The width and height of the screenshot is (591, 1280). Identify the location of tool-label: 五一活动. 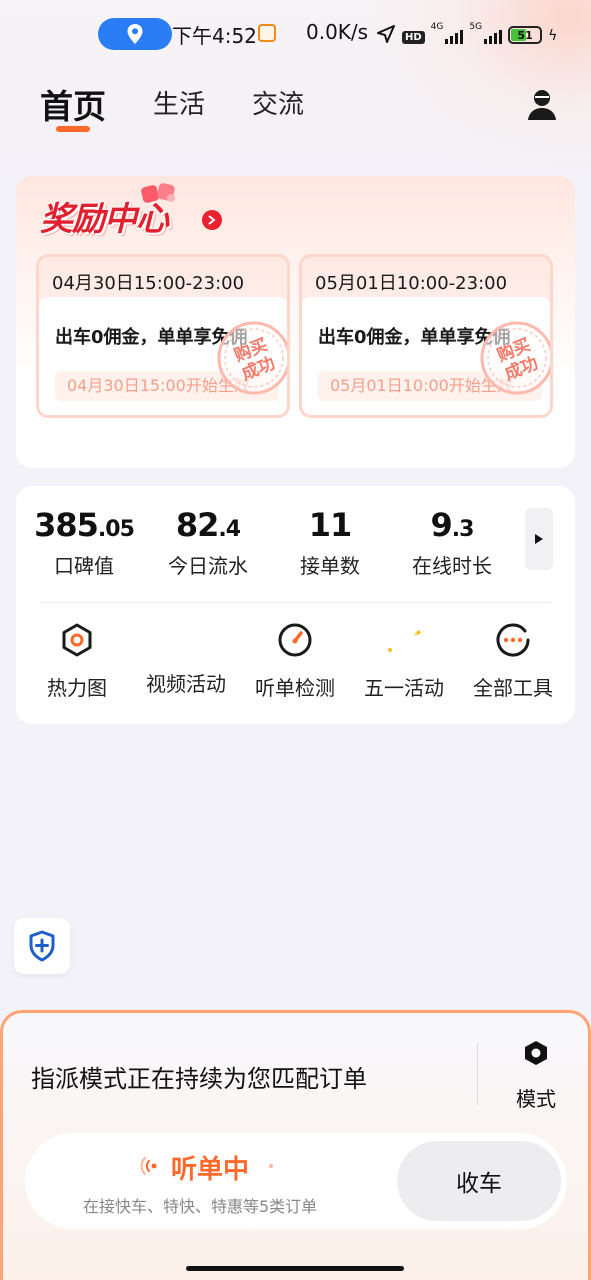
(404, 688).